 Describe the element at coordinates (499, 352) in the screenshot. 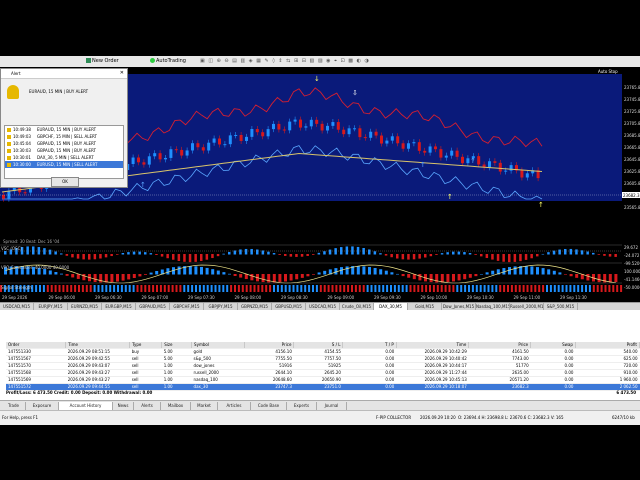

I see `table-cell: 4161.50` at that location.